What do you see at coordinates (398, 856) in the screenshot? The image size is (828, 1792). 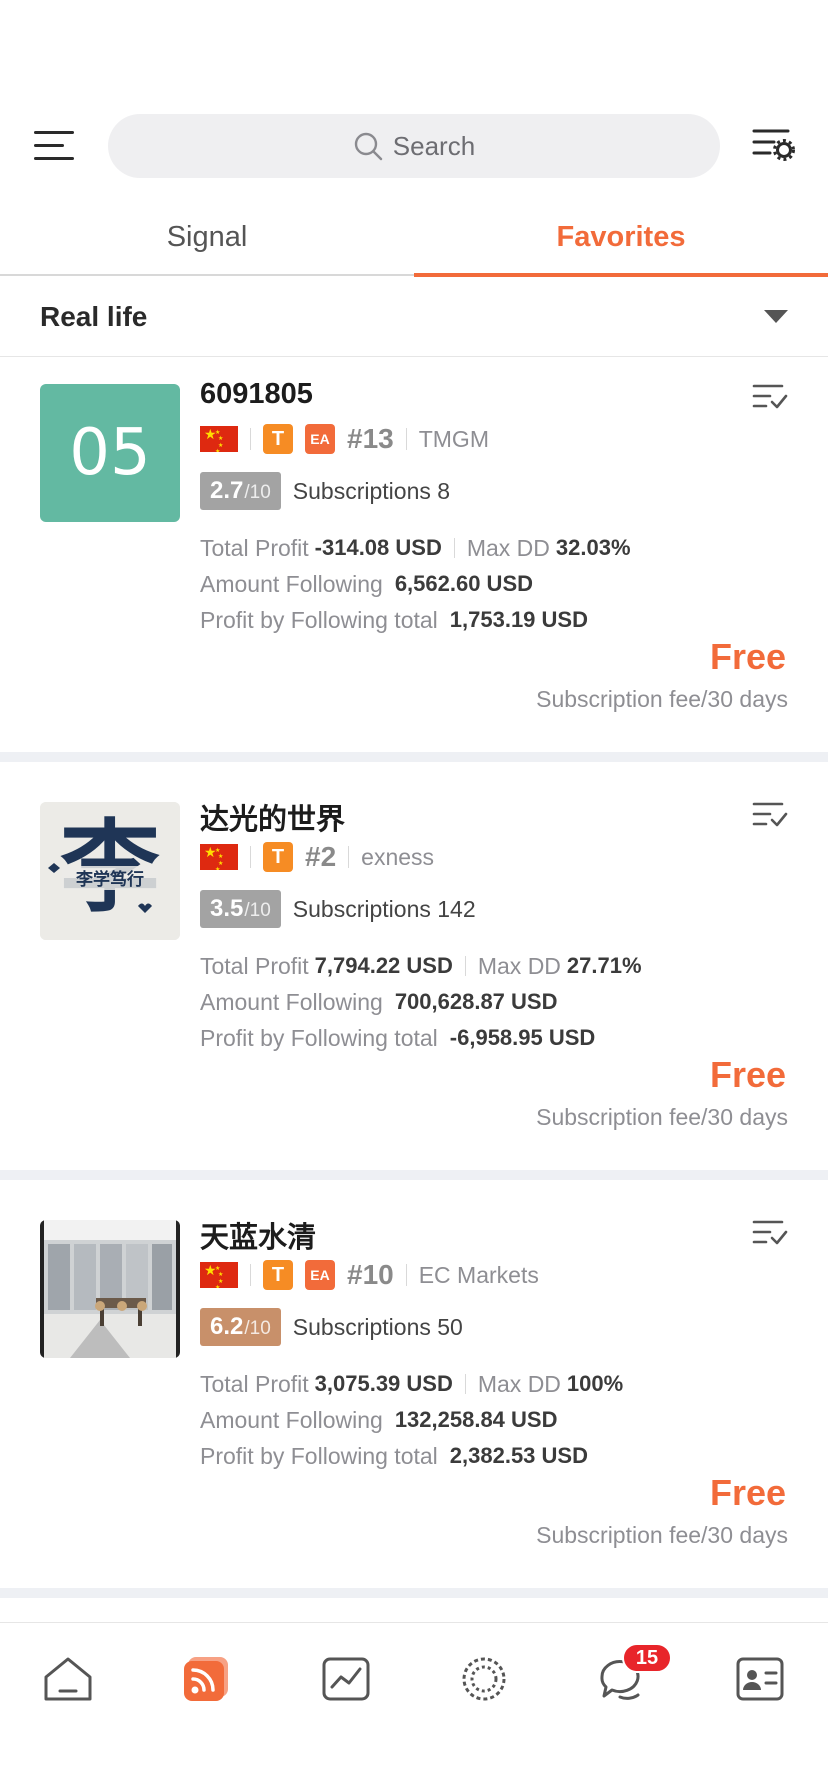 I see `broker-name: exness` at bounding box center [398, 856].